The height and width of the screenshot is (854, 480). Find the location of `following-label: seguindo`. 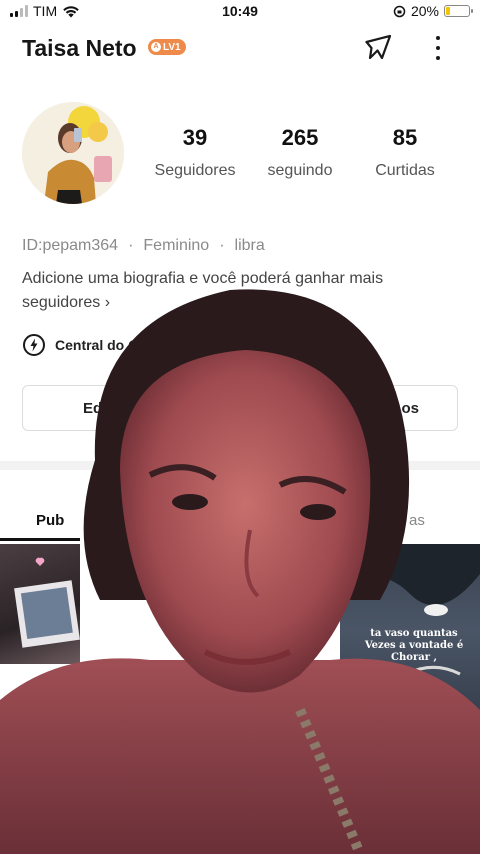

following-label: seguindo is located at coordinates (300, 170).